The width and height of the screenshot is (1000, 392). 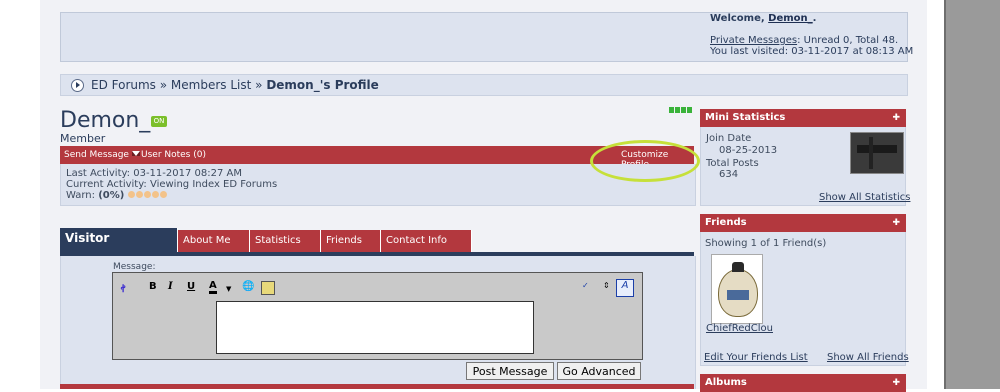 I want to click on friends-count: Showing 1 of 1 Friend(s), so click(x=766, y=243).